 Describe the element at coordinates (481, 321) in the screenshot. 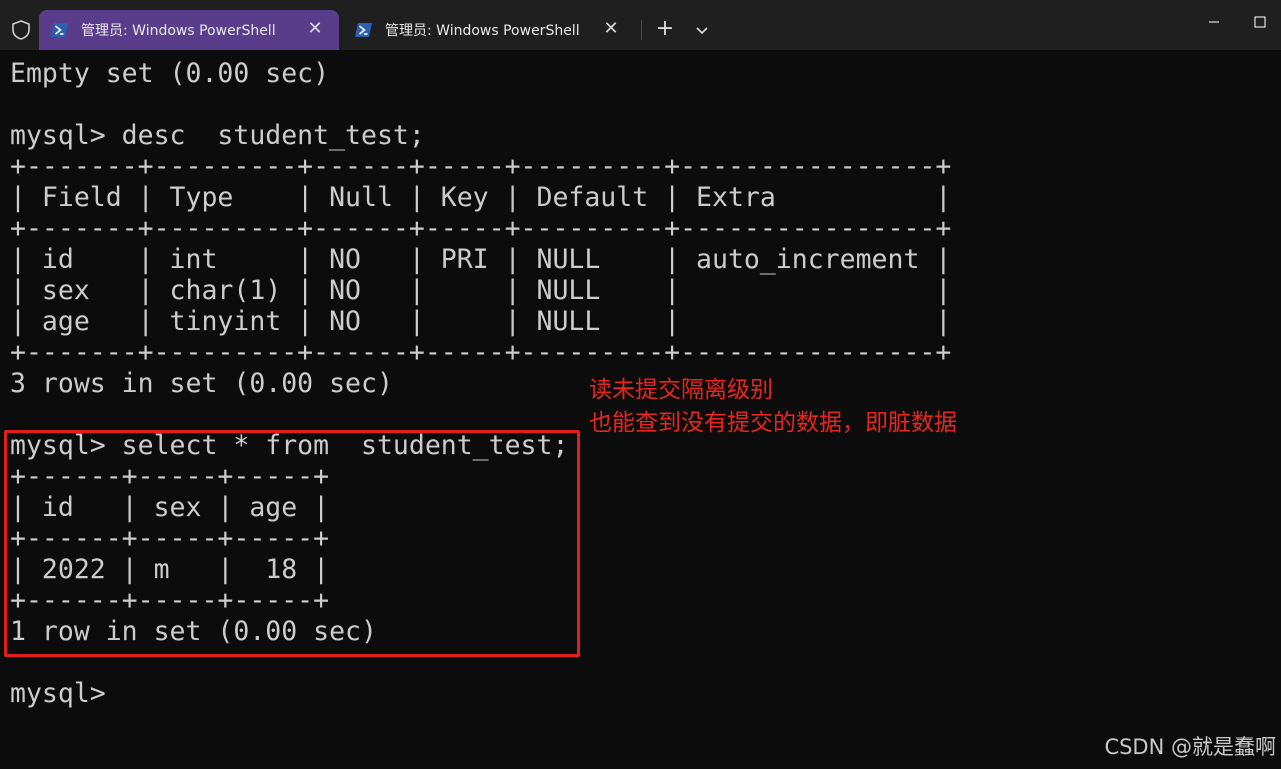

I see `terminal-line: | age | tinyint | NO | | NULL | |` at that location.